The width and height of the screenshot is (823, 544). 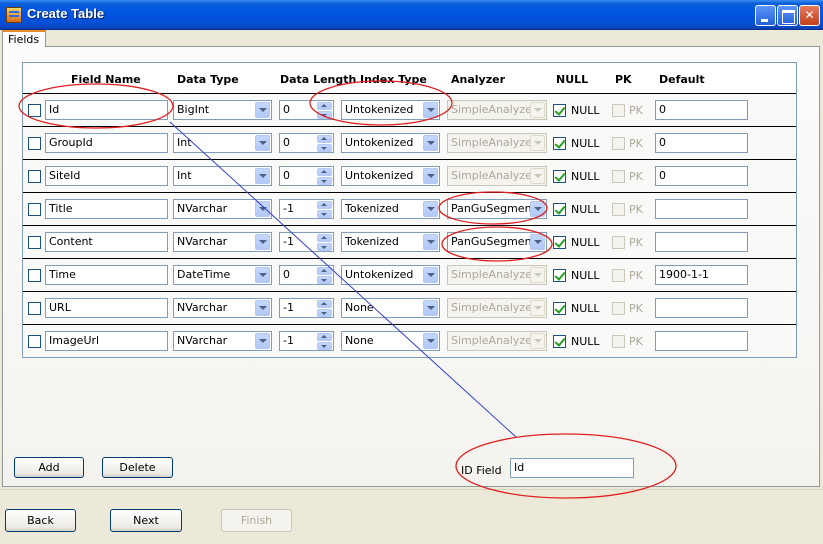 I want to click on back-button: Back, so click(x=40, y=520).